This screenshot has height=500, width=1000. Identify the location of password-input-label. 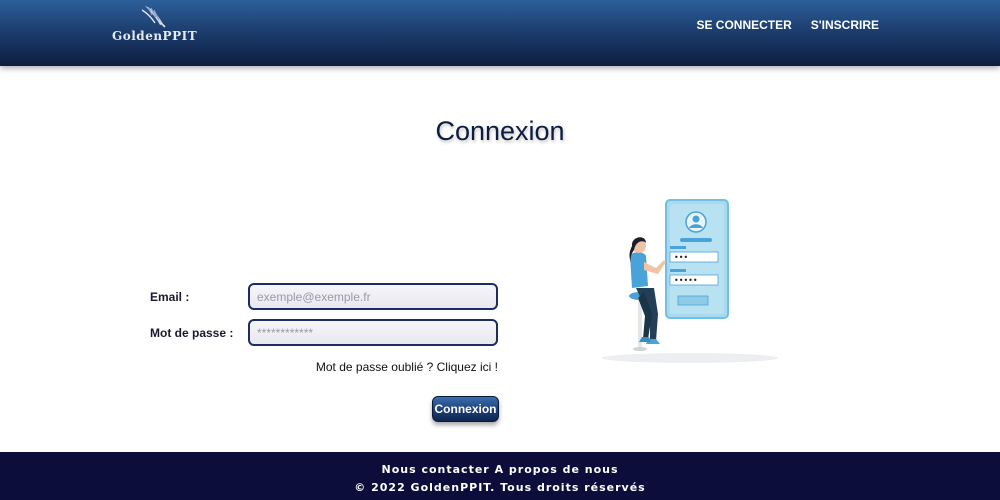
(678, 270).